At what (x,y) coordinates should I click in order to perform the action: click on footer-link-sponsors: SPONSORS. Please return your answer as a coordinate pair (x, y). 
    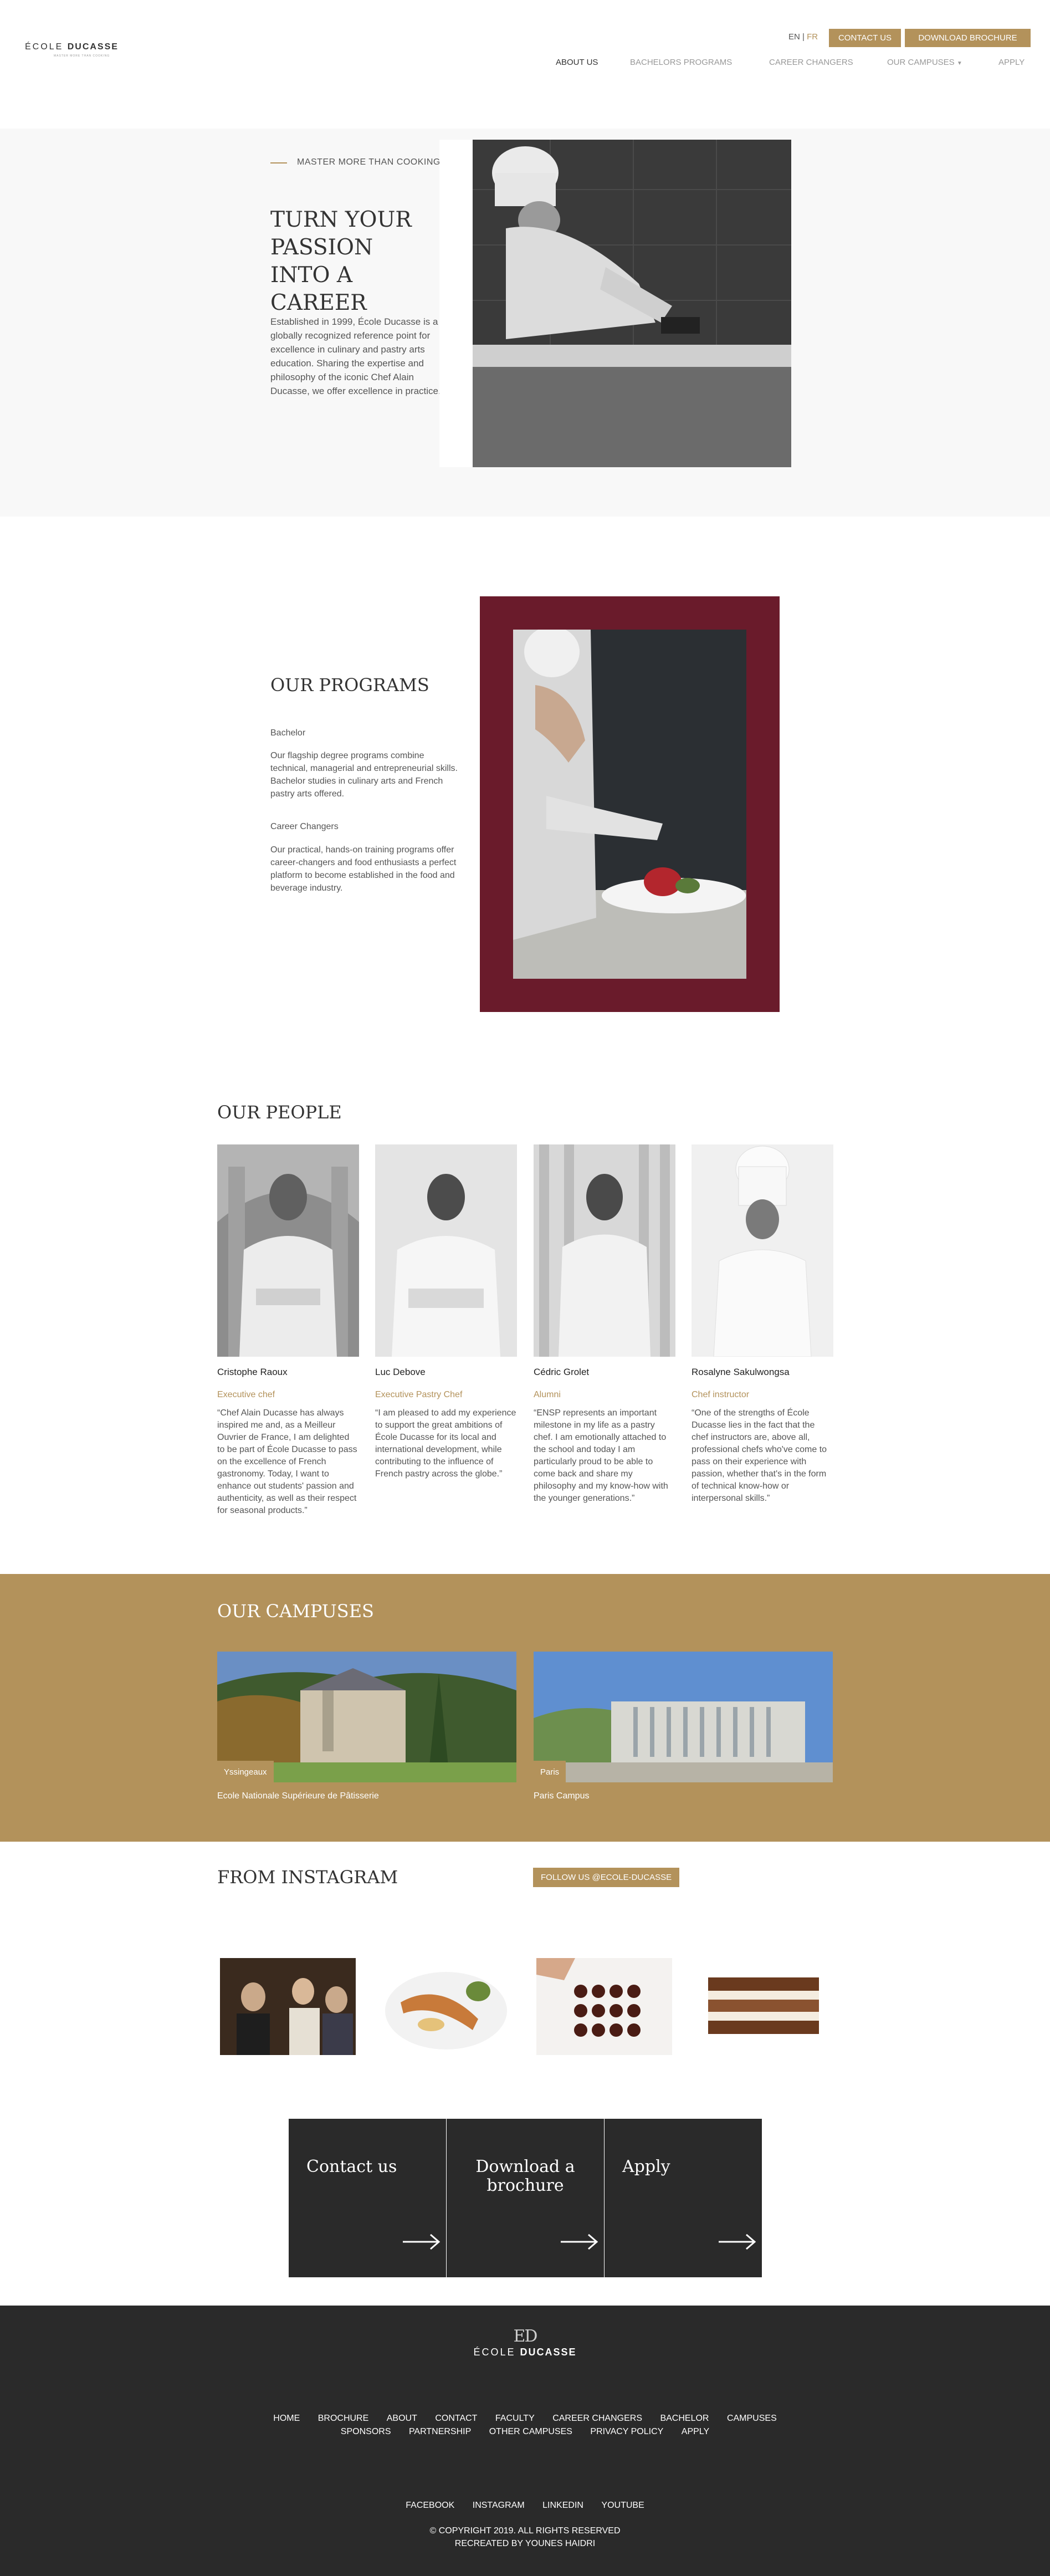
    Looking at the image, I should click on (366, 2431).